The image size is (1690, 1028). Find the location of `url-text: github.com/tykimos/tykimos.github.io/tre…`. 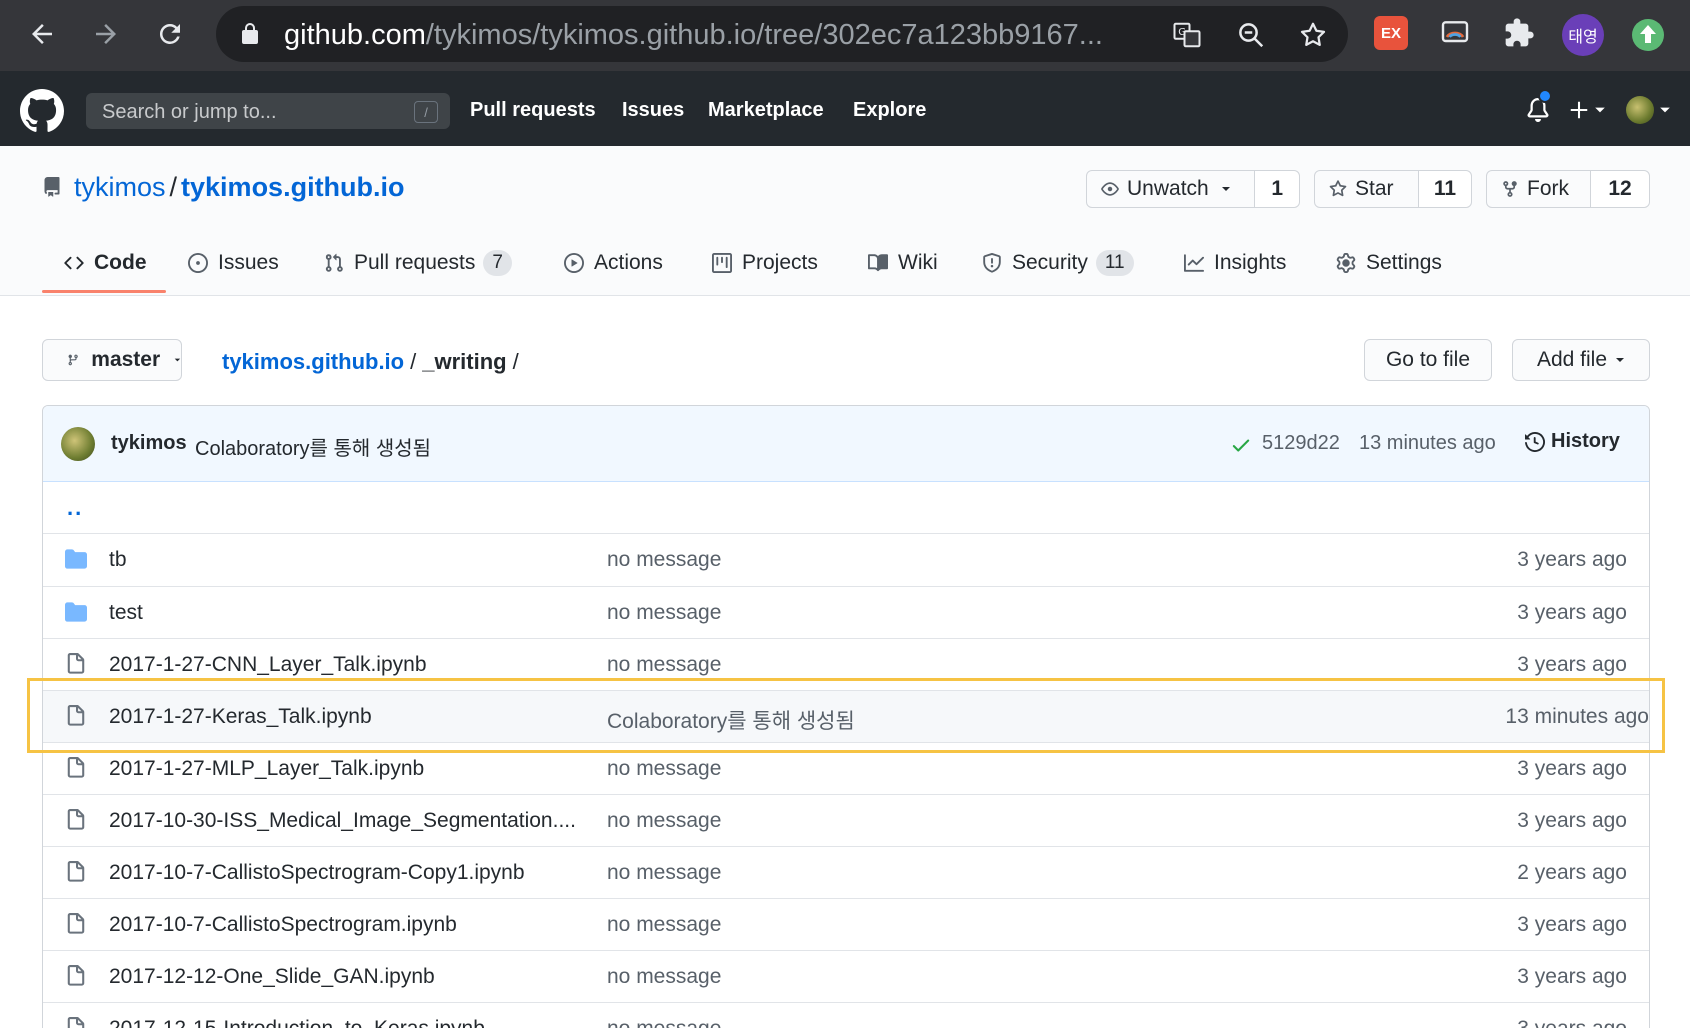

url-text: github.com/tykimos/tykimos.github.io/tre… is located at coordinates (729, 35).